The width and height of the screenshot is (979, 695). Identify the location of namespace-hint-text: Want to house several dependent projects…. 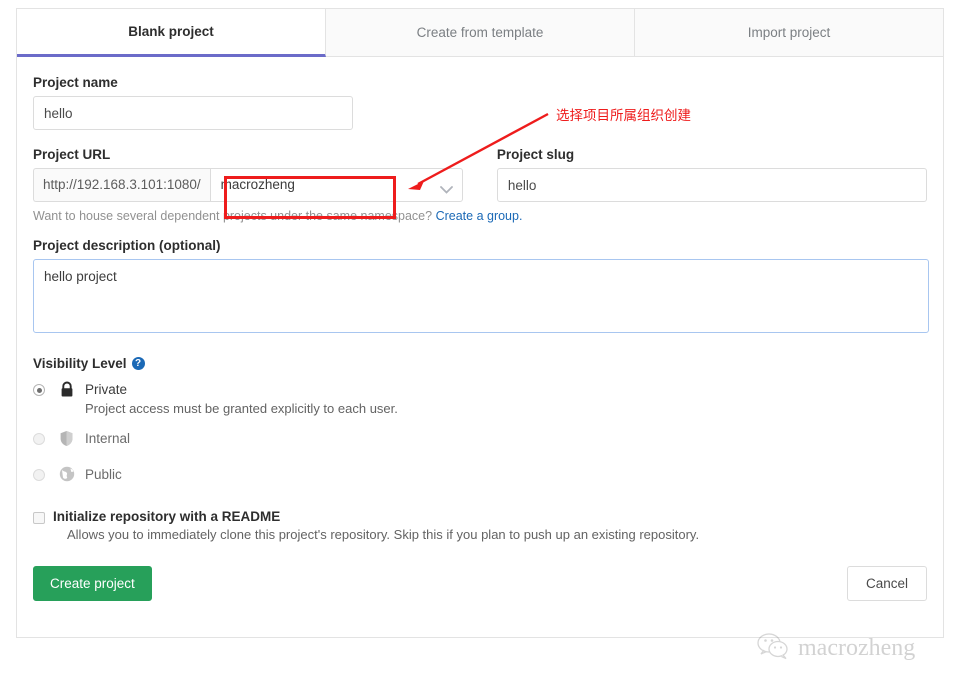
(233, 216).